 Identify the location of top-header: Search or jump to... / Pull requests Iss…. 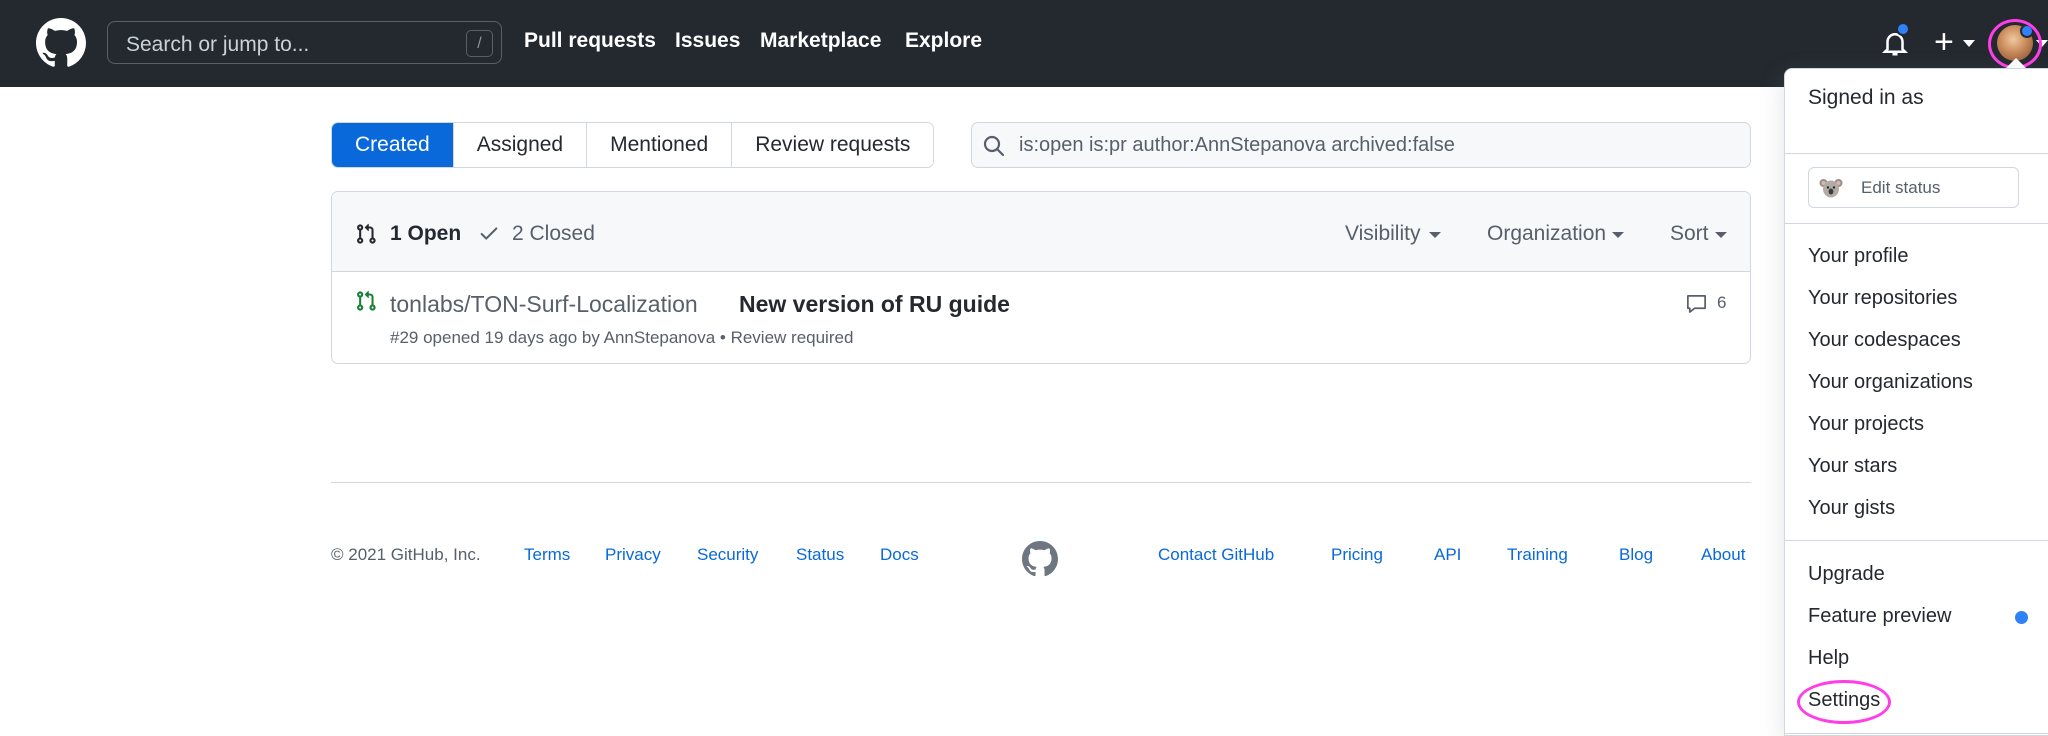
(1024, 43).